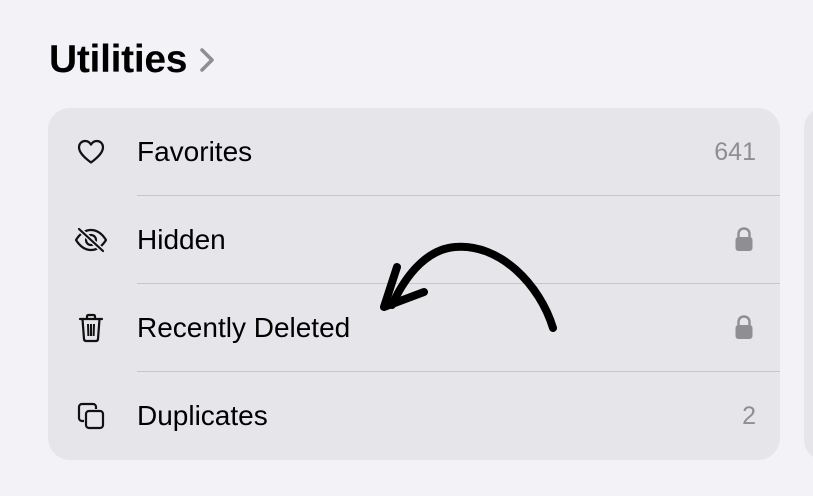  I want to click on eye-slash-icon, so click(91, 240).